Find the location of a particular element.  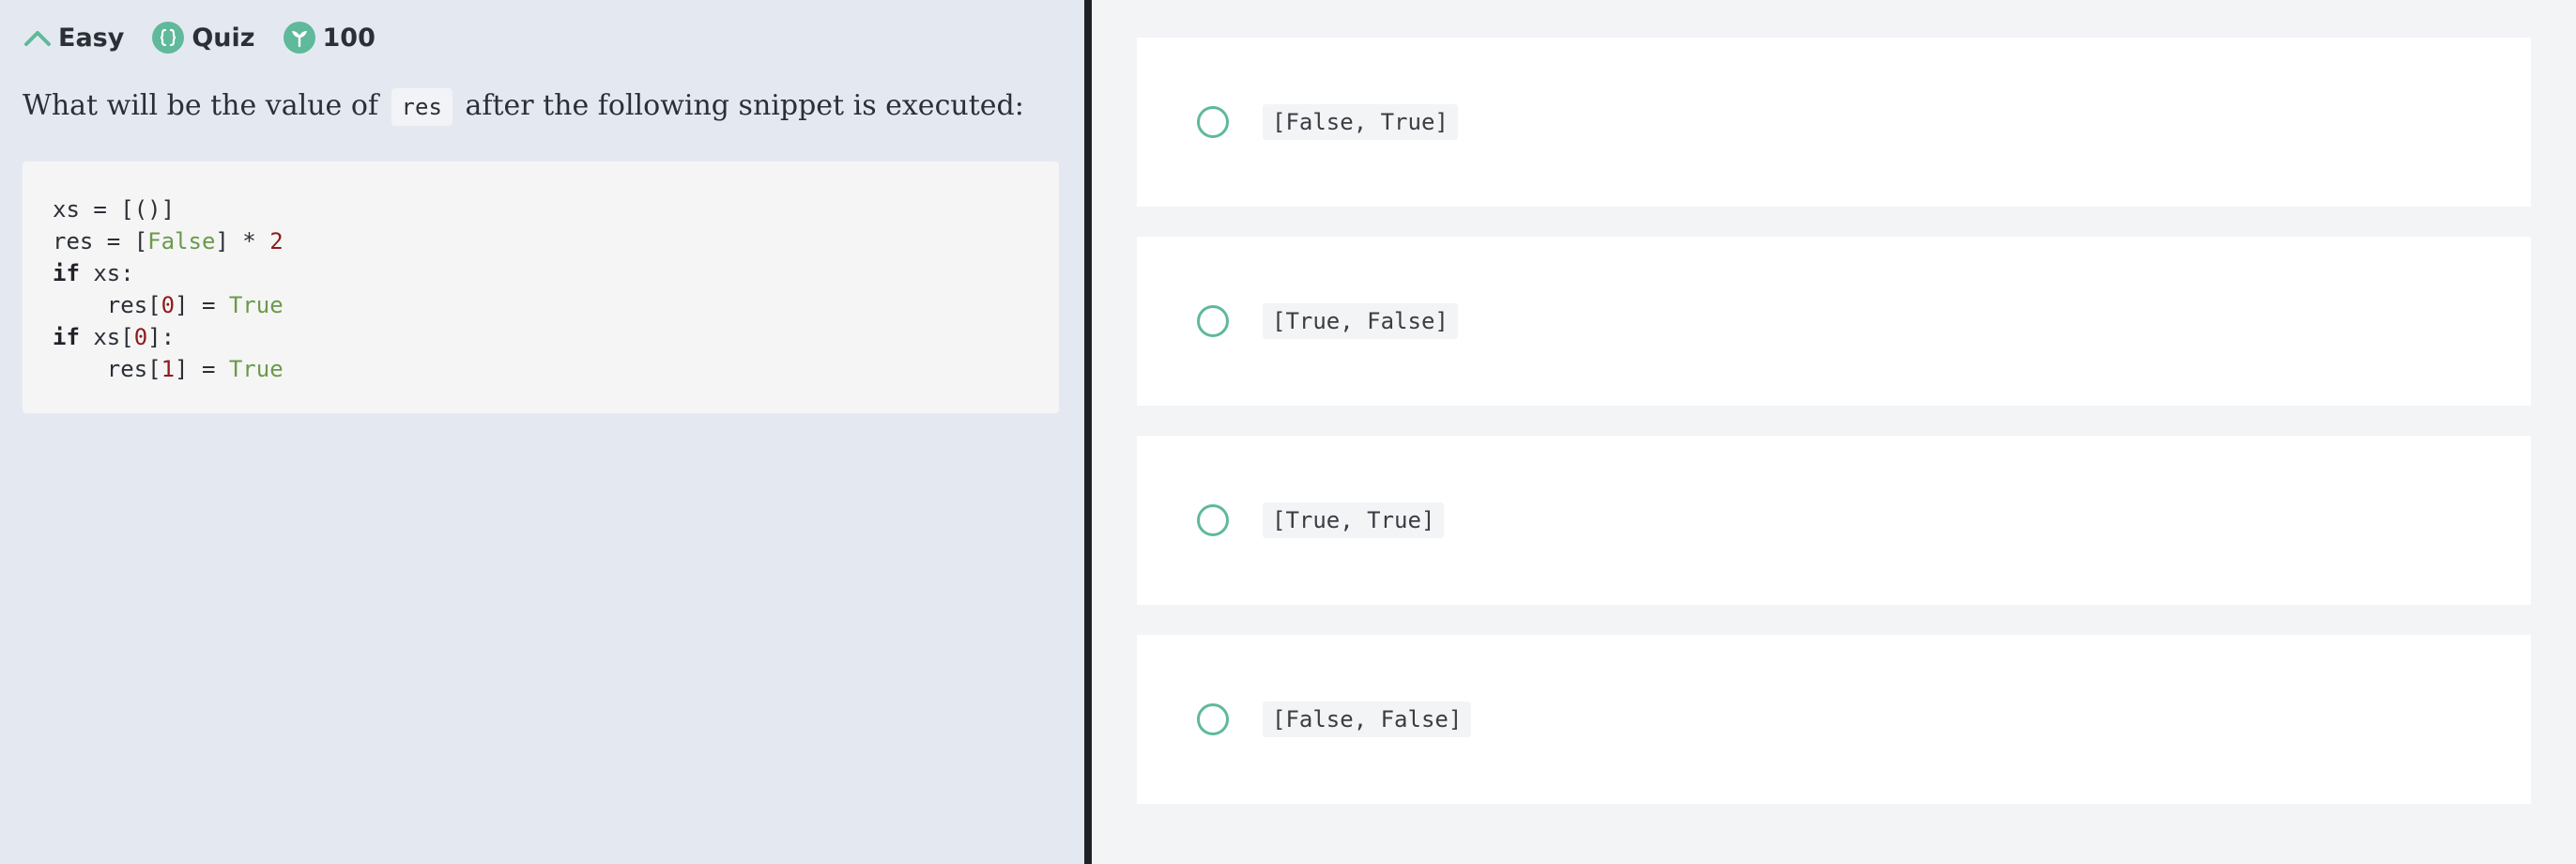

points-label: 100 is located at coordinates (349, 38).